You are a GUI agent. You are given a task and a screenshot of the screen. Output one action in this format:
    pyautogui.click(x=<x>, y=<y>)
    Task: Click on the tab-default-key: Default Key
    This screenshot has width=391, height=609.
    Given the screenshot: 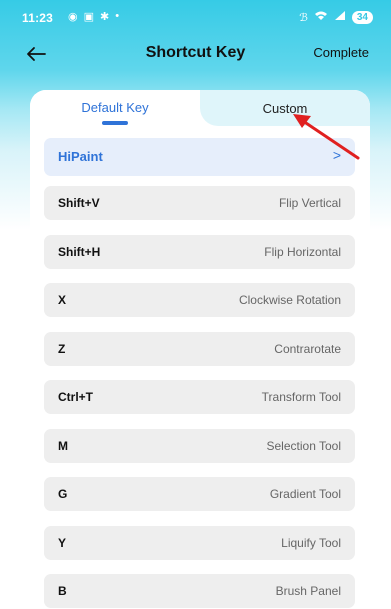 What is the action you would take?
    pyautogui.click(x=115, y=108)
    